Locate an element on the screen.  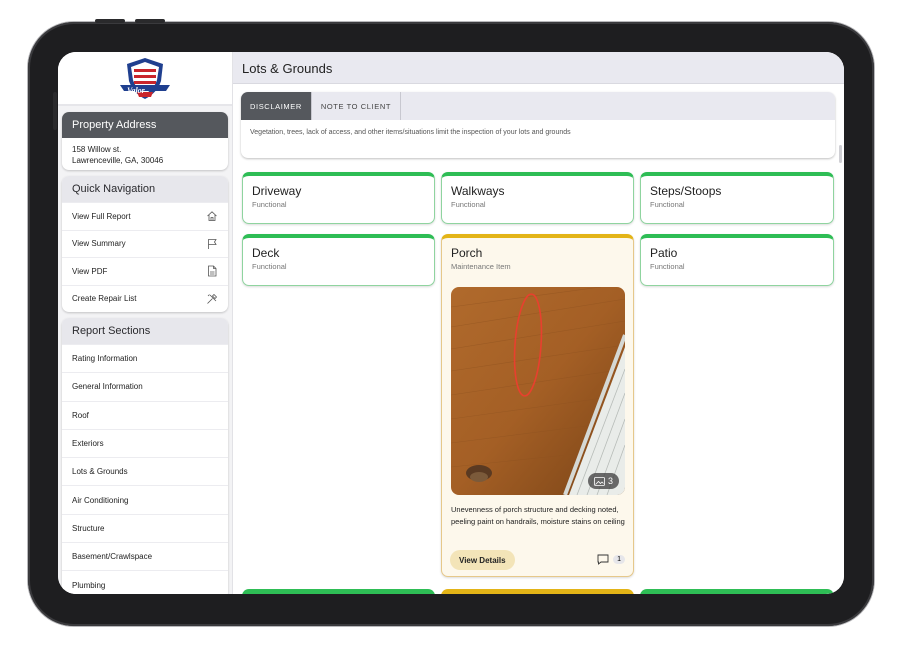
porch-ceiling-image is located at coordinates (538, 391).